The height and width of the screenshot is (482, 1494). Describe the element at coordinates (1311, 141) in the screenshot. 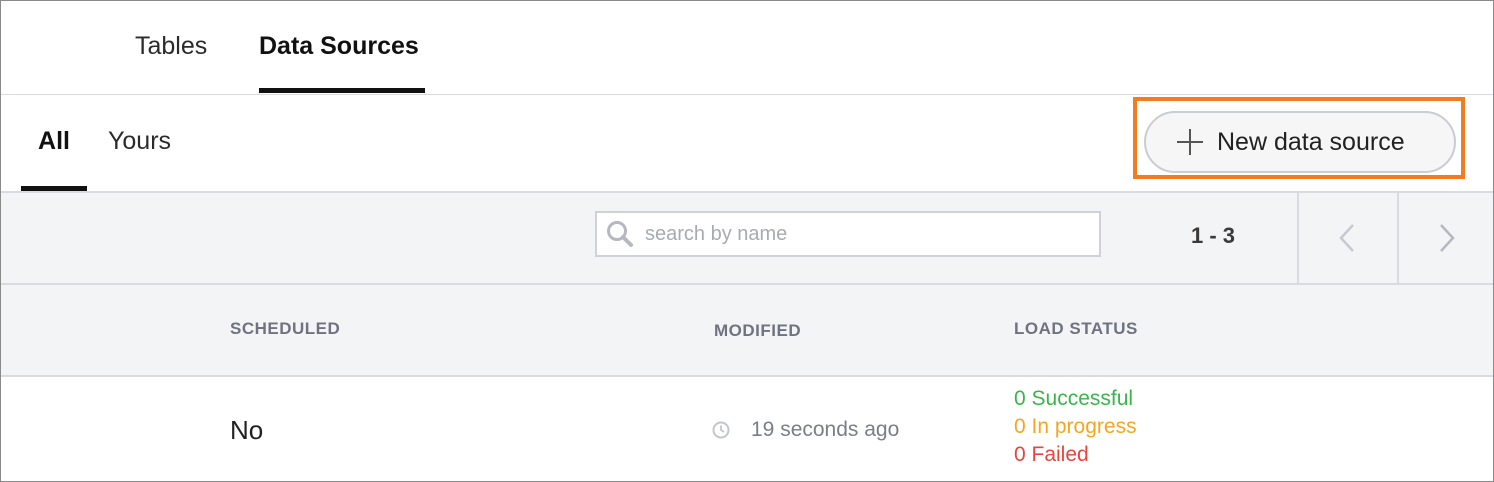

I see `new-data-source-label: New data source` at that location.